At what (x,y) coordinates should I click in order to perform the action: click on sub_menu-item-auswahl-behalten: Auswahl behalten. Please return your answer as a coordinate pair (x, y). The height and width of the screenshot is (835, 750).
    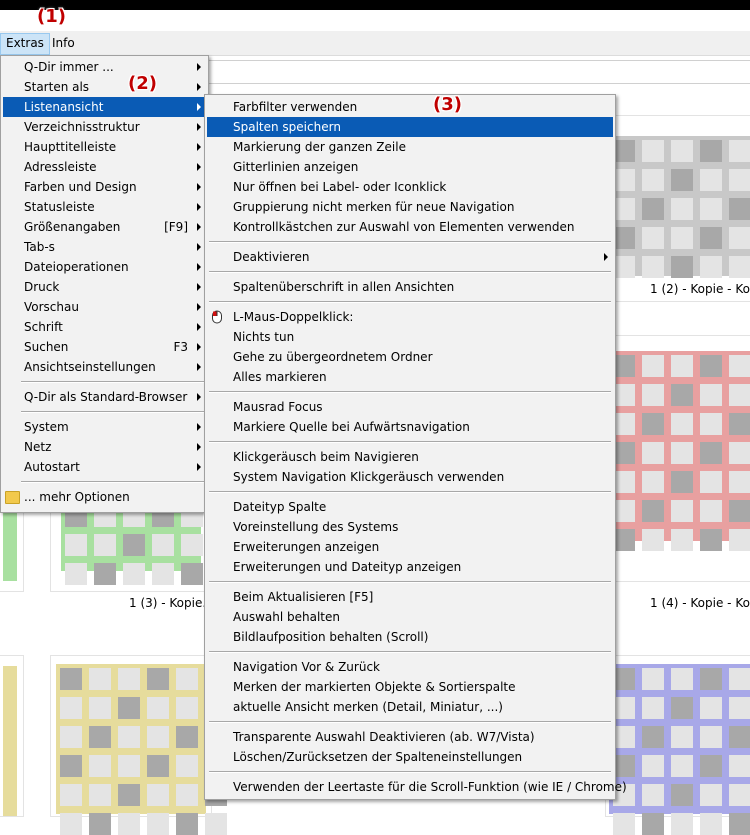
    Looking at the image, I should click on (410, 617).